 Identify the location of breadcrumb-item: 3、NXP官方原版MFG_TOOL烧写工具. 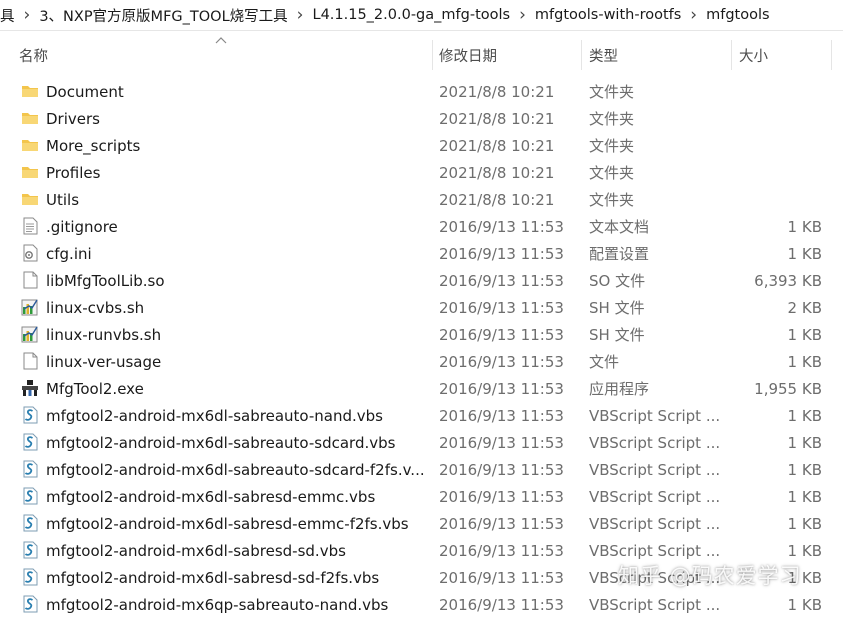
(163, 15).